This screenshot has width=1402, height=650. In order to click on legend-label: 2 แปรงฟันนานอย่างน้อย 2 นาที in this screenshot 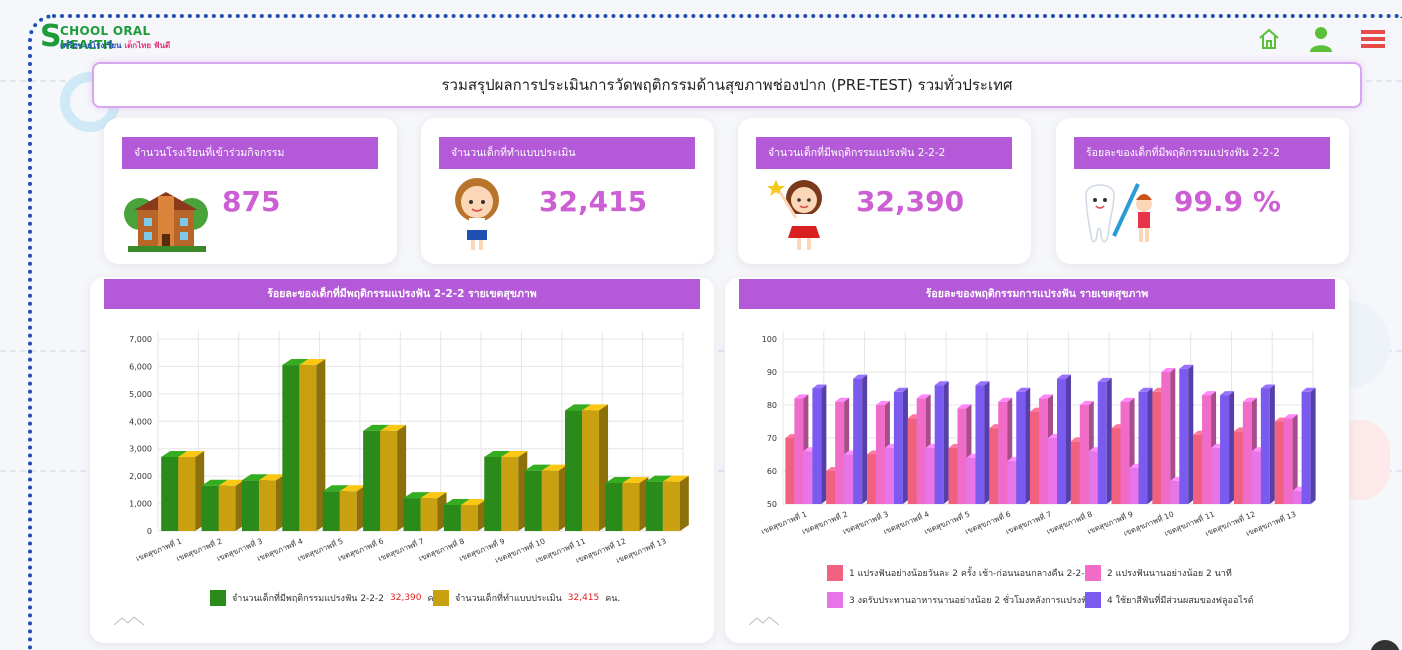, I will do `click(1169, 574)`.